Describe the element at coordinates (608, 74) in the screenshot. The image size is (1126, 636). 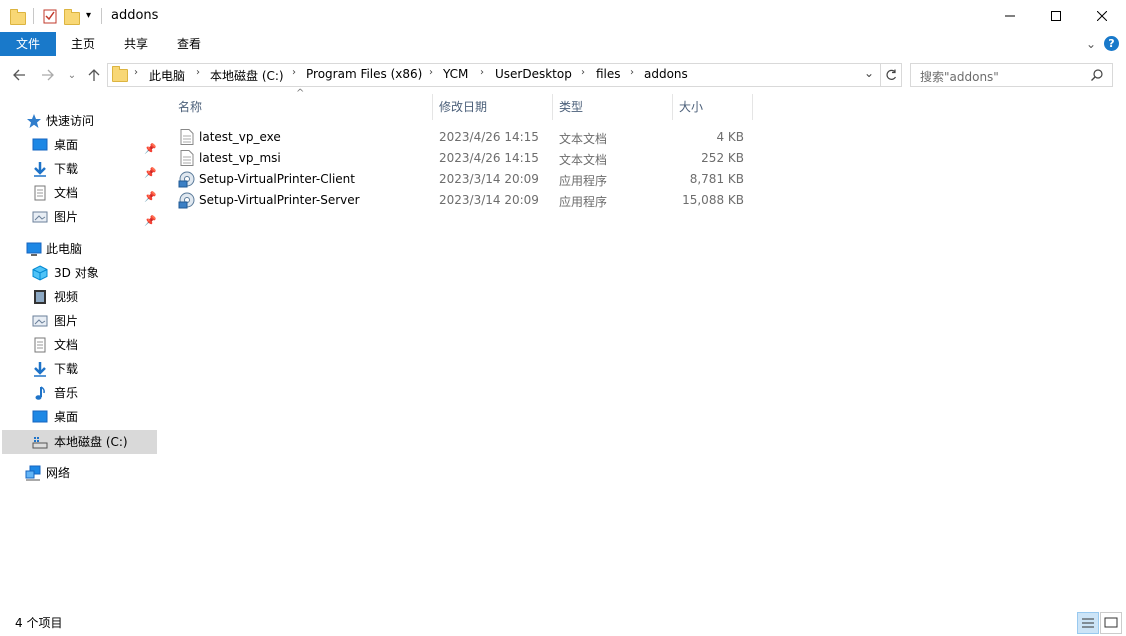
I see `breadcrumb-item: files` at that location.